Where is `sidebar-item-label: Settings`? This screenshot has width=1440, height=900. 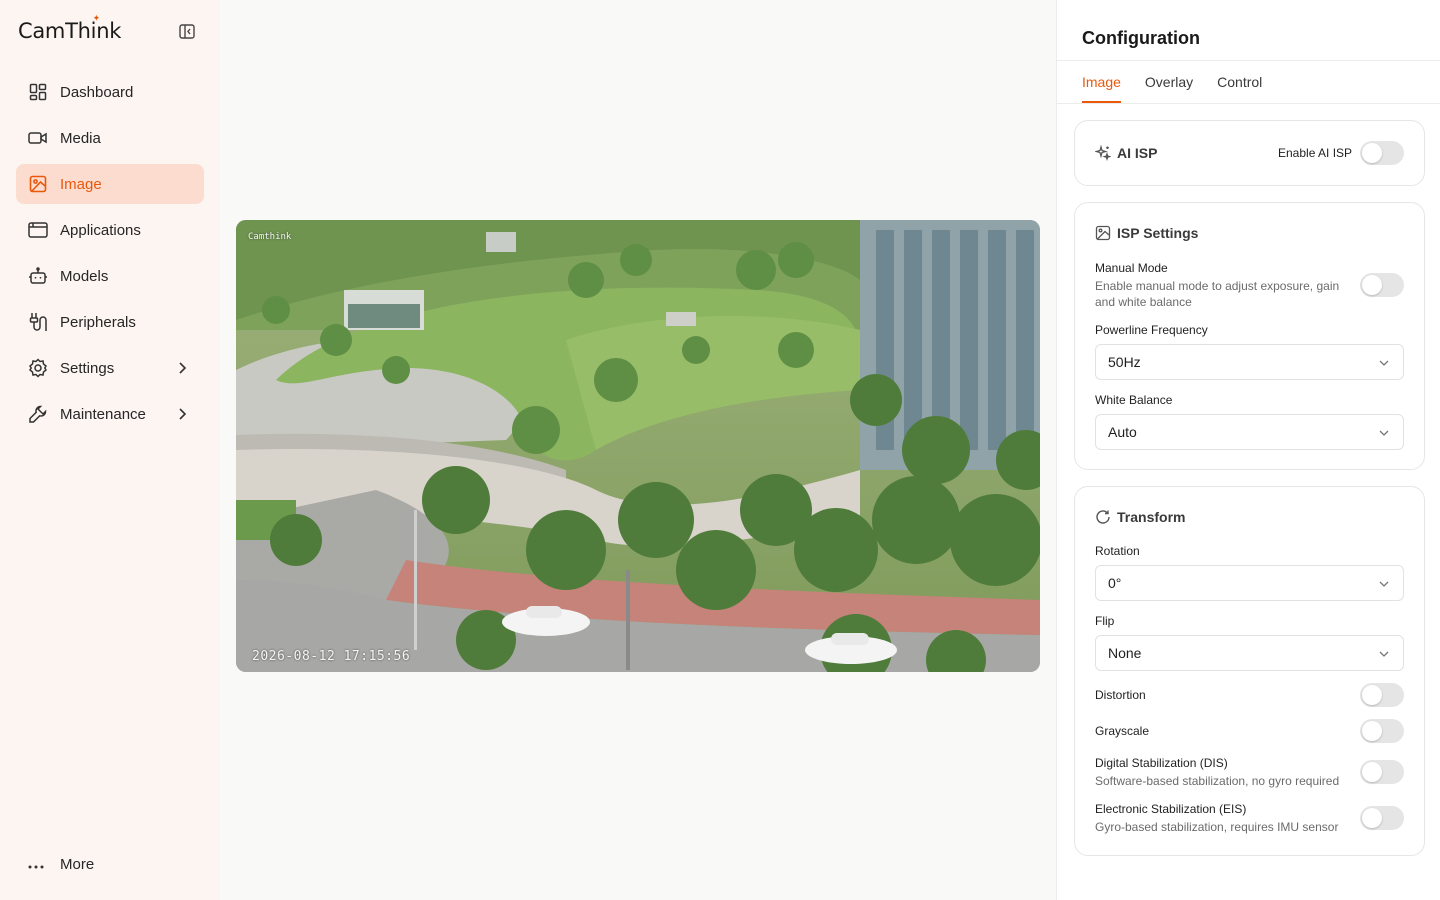 sidebar-item-label: Settings is located at coordinates (87, 368).